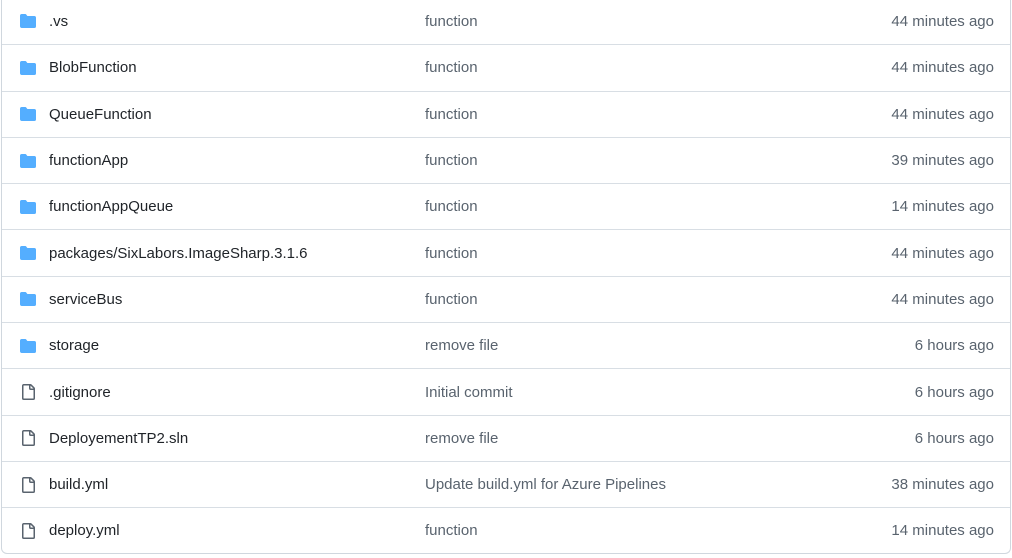 The image size is (1012, 558). Describe the element at coordinates (74, 345) in the screenshot. I see `folder-name-link: storage` at that location.